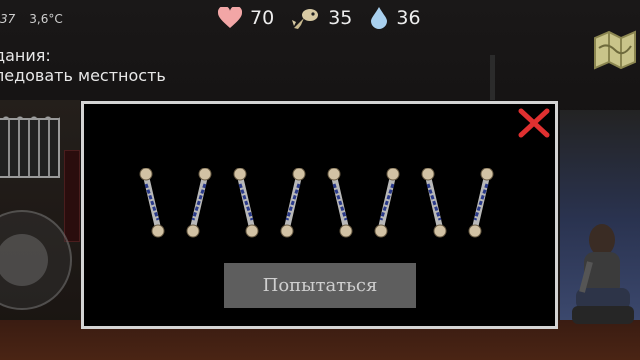  Describe the element at coordinates (534, 123) in the screenshot. I see `close-icon` at that location.